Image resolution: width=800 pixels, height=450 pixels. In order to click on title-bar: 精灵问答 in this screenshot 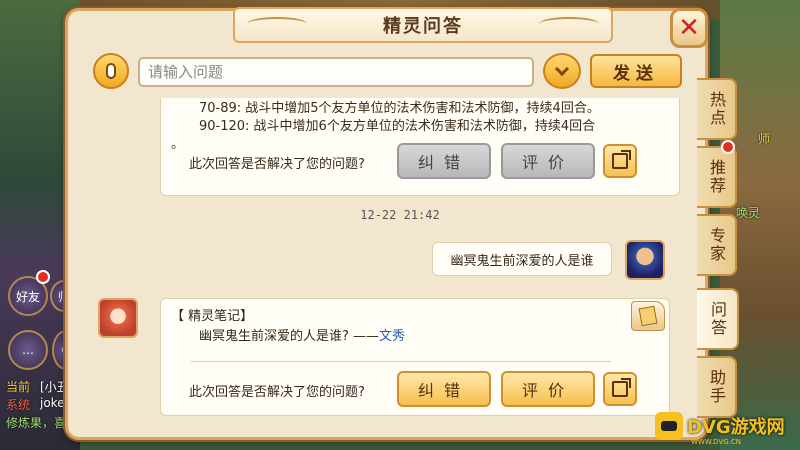, I will do `click(423, 25)`.